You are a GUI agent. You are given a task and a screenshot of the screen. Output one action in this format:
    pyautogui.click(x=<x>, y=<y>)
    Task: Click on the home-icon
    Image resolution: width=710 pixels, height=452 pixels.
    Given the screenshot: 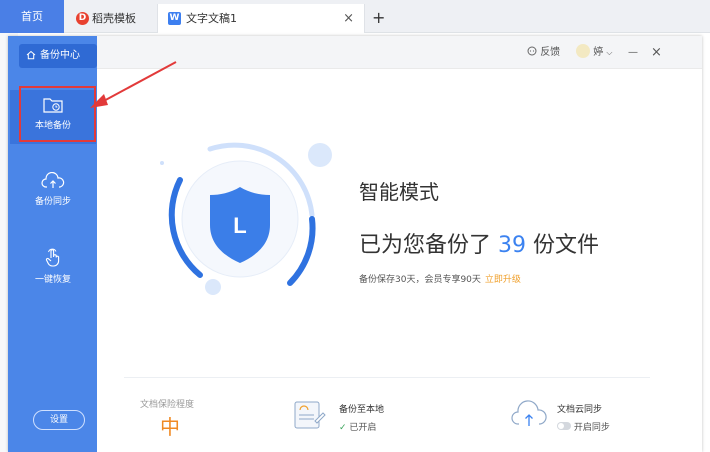 What is the action you would take?
    pyautogui.click(x=31, y=55)
    